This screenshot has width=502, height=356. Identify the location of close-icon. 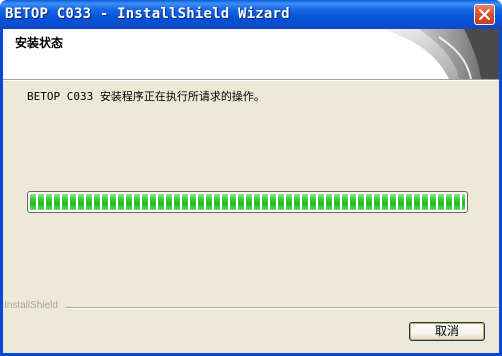
(484, 14).